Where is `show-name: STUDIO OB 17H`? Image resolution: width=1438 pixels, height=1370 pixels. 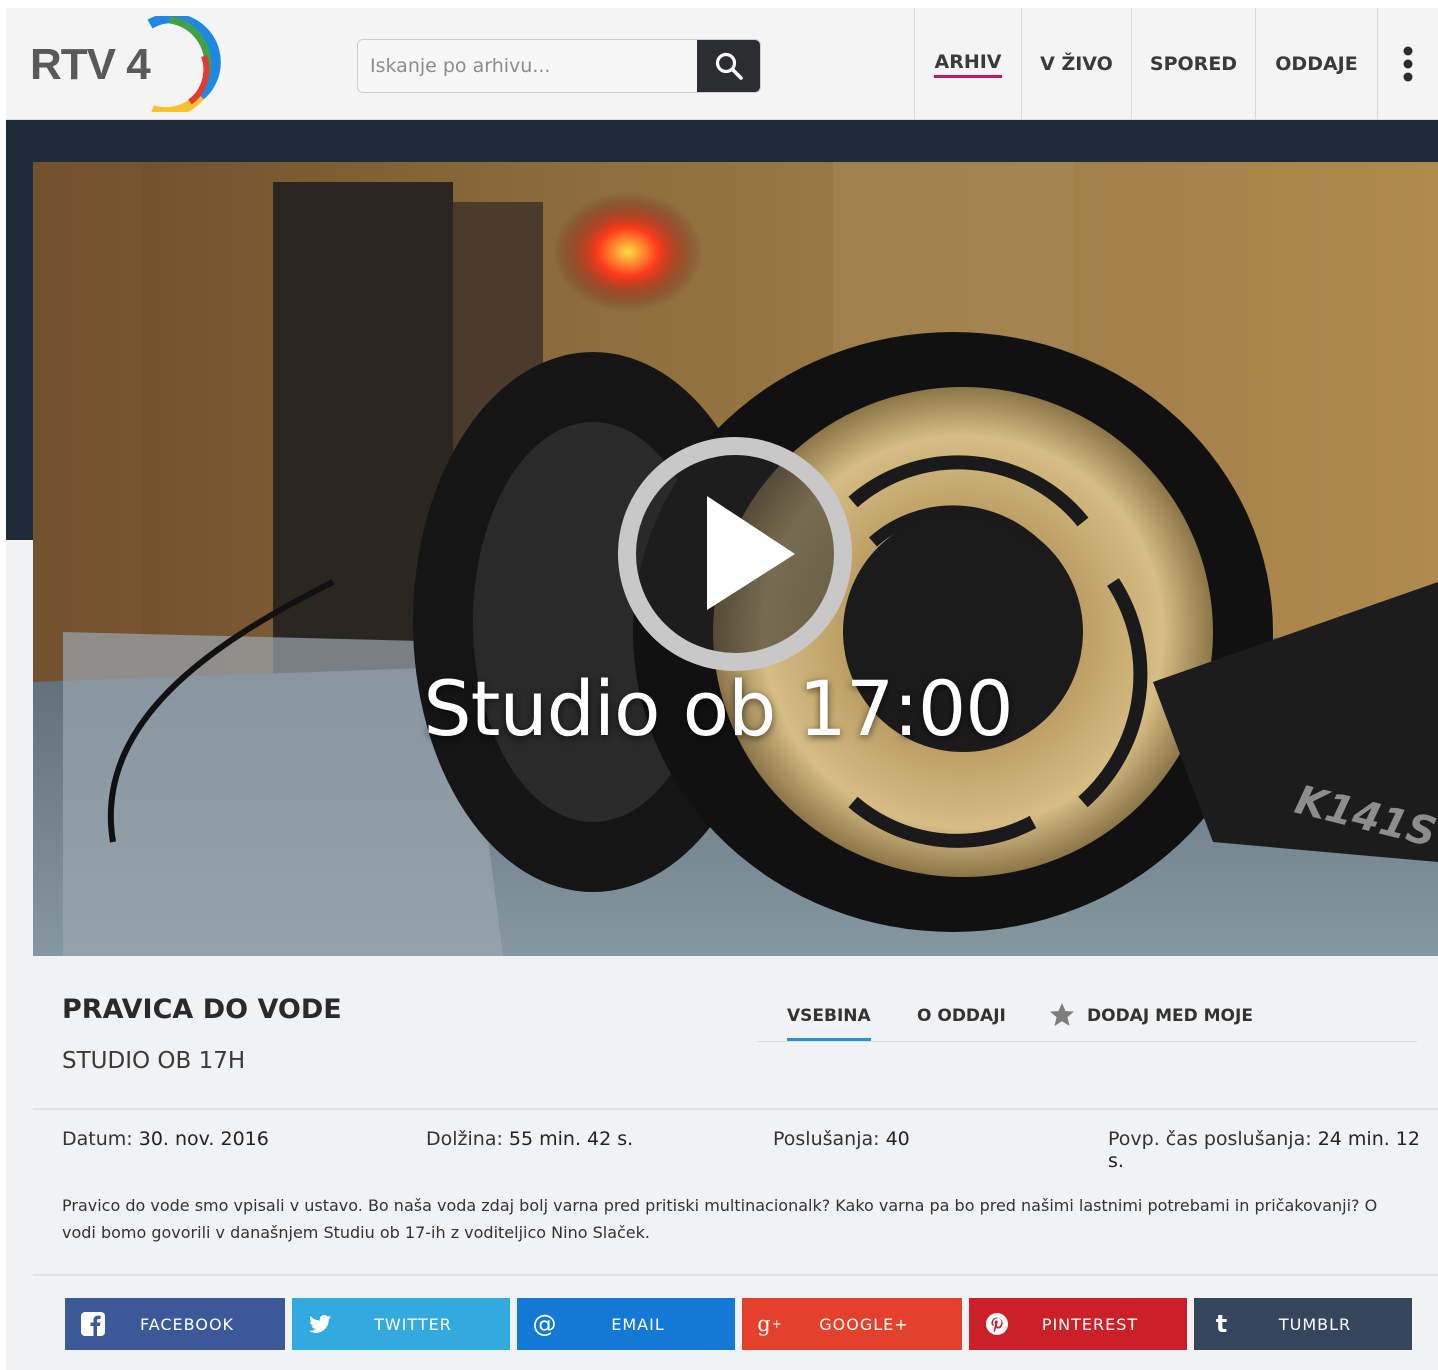 show-name: STUDIO OB 17H is located at coordinates (154, 1061).